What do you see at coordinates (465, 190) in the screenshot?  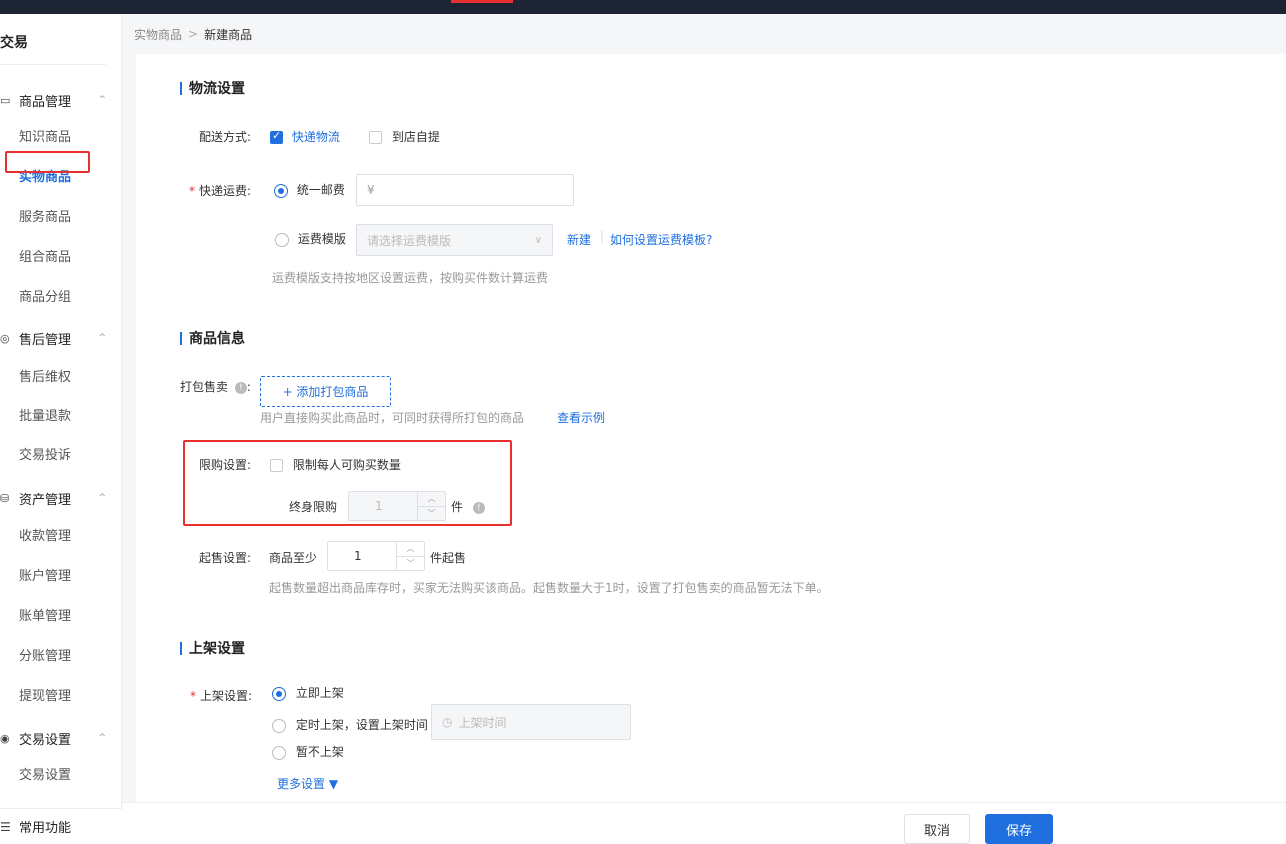 I see `flat-fee-input: ¥` at bounding box center [465, 190].